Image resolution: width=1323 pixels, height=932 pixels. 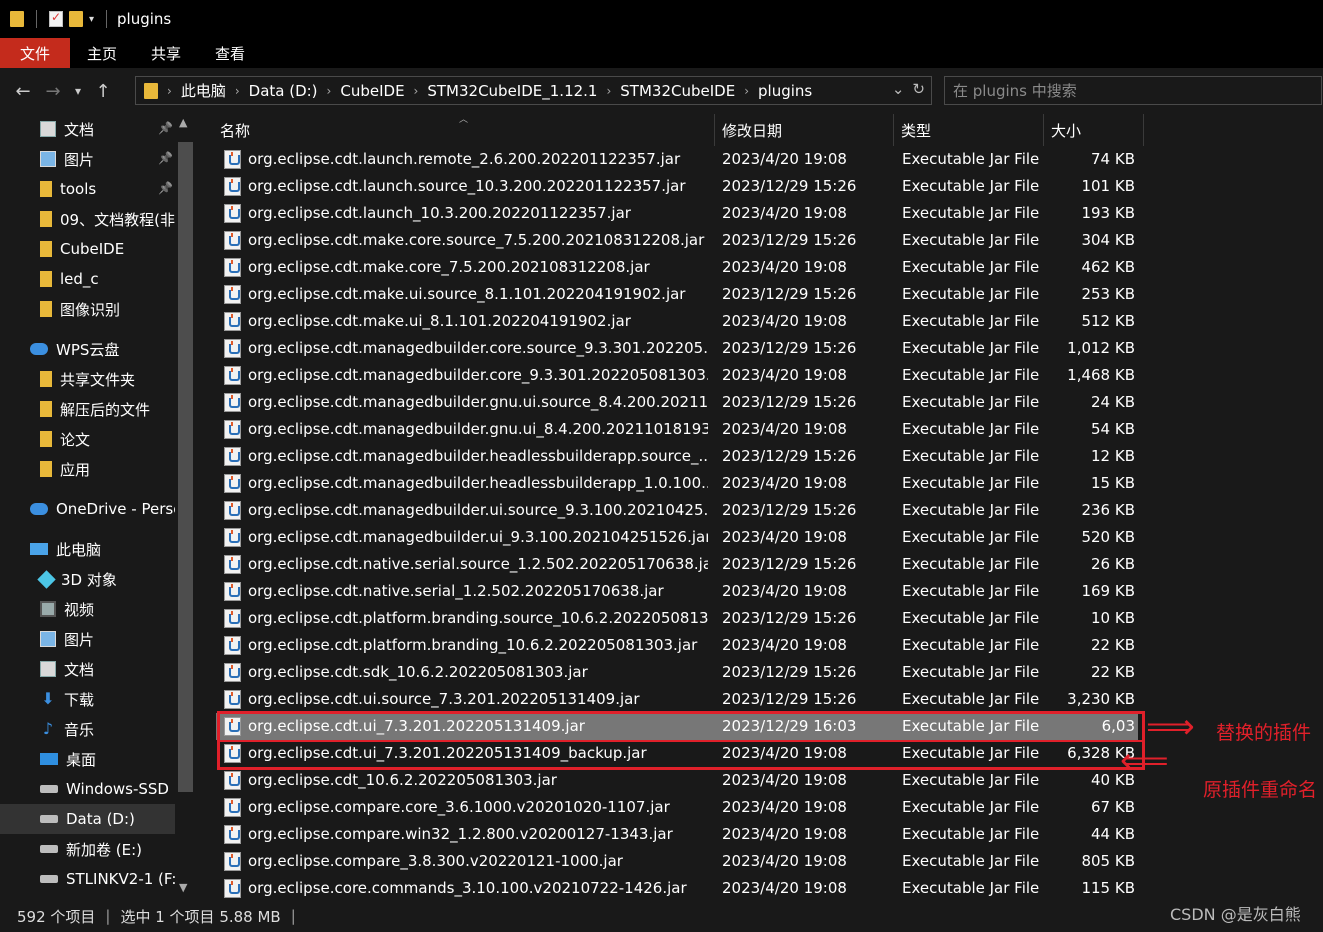 What do you see at coordinates (87, 219) in the screenshot?
I see `sidebar-item: 09、文档教程(非` at bounding box center [87, 219].